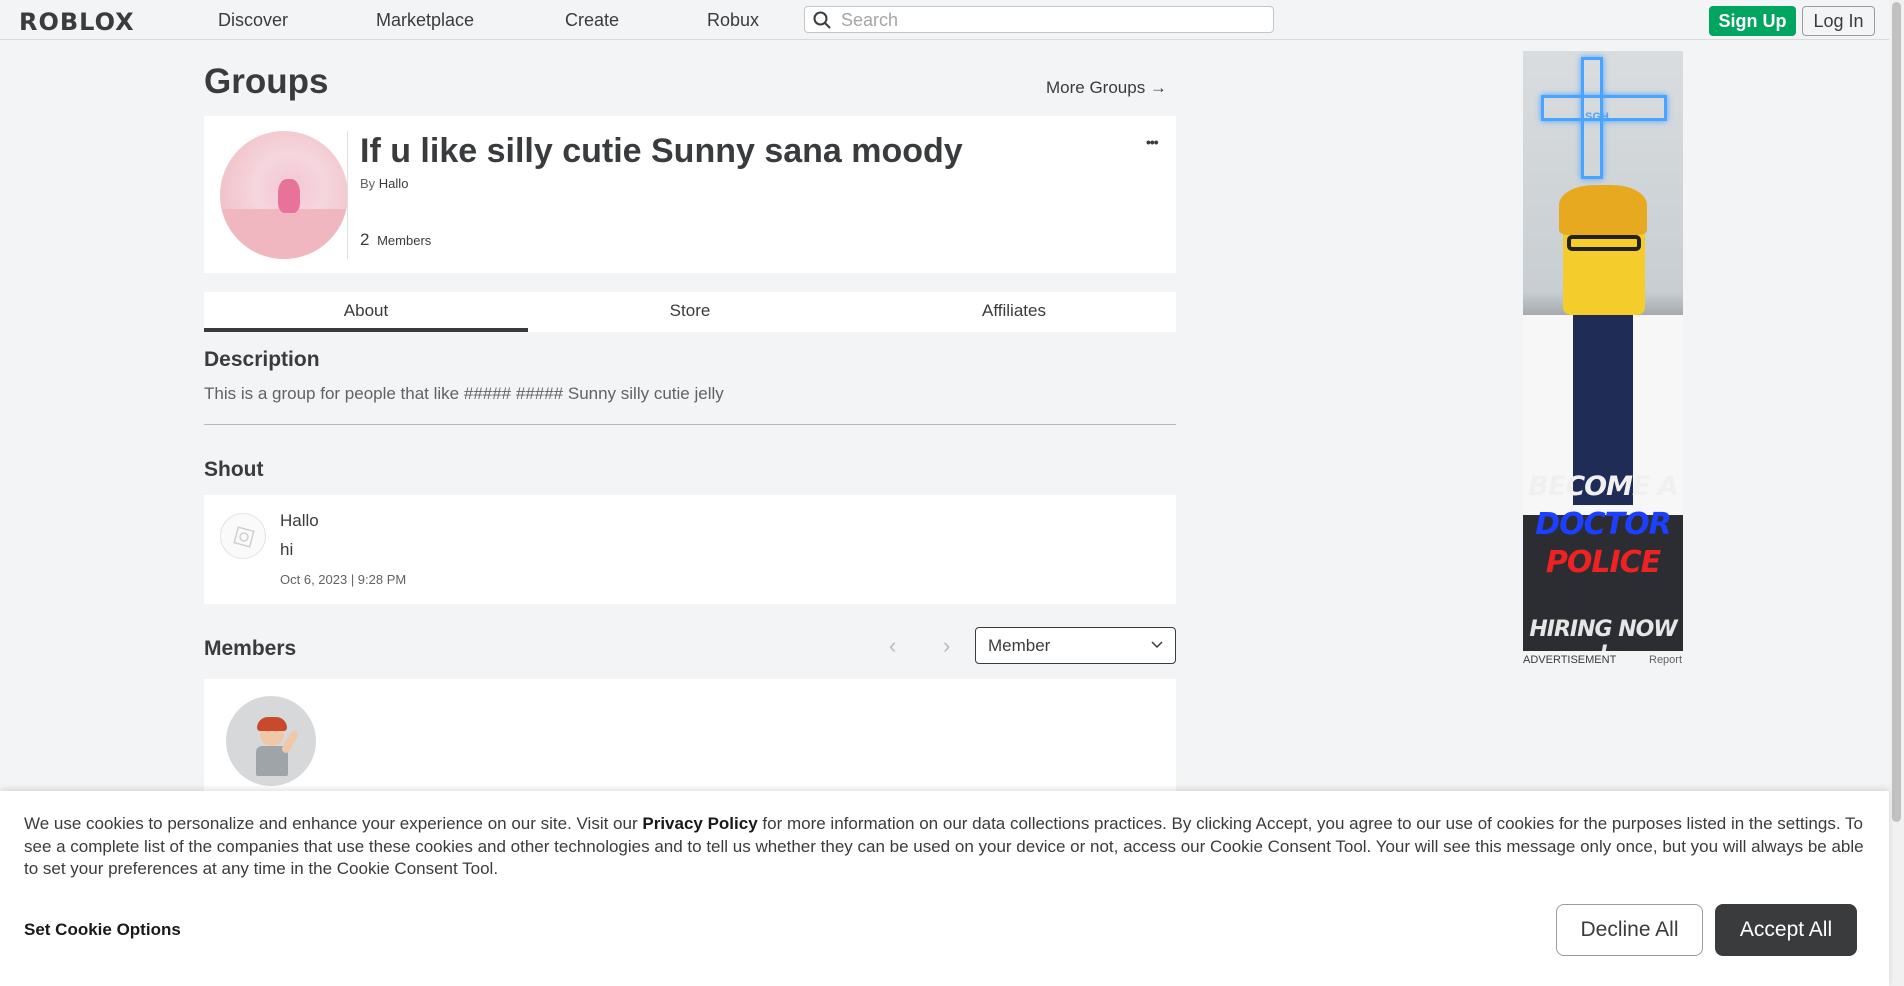 This screenshot has height=986, width=1904. Describe the element at coordinates (1051, 20) in the screenshot. I see `search-input` at that location.